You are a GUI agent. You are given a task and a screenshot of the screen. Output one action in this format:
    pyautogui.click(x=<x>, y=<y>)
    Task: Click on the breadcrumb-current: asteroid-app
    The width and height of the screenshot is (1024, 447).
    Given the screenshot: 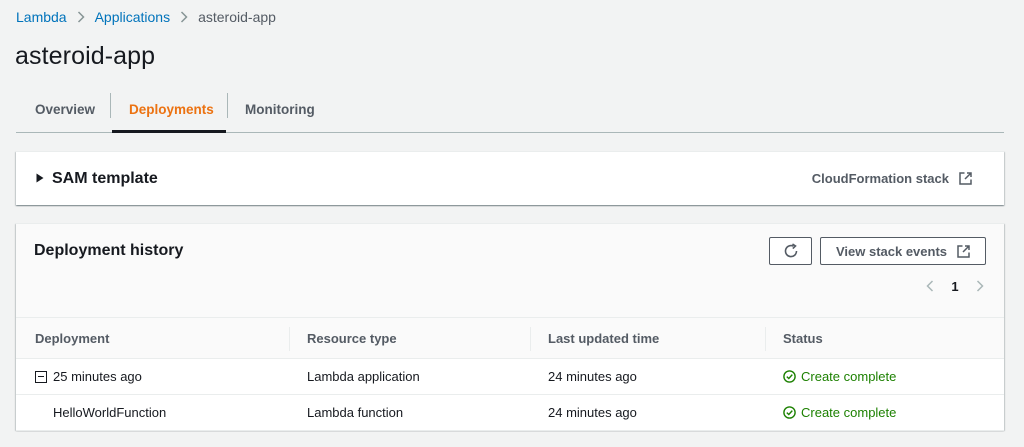 What is the action you would take?
    pyautogui.click(x=237, y=17)
    